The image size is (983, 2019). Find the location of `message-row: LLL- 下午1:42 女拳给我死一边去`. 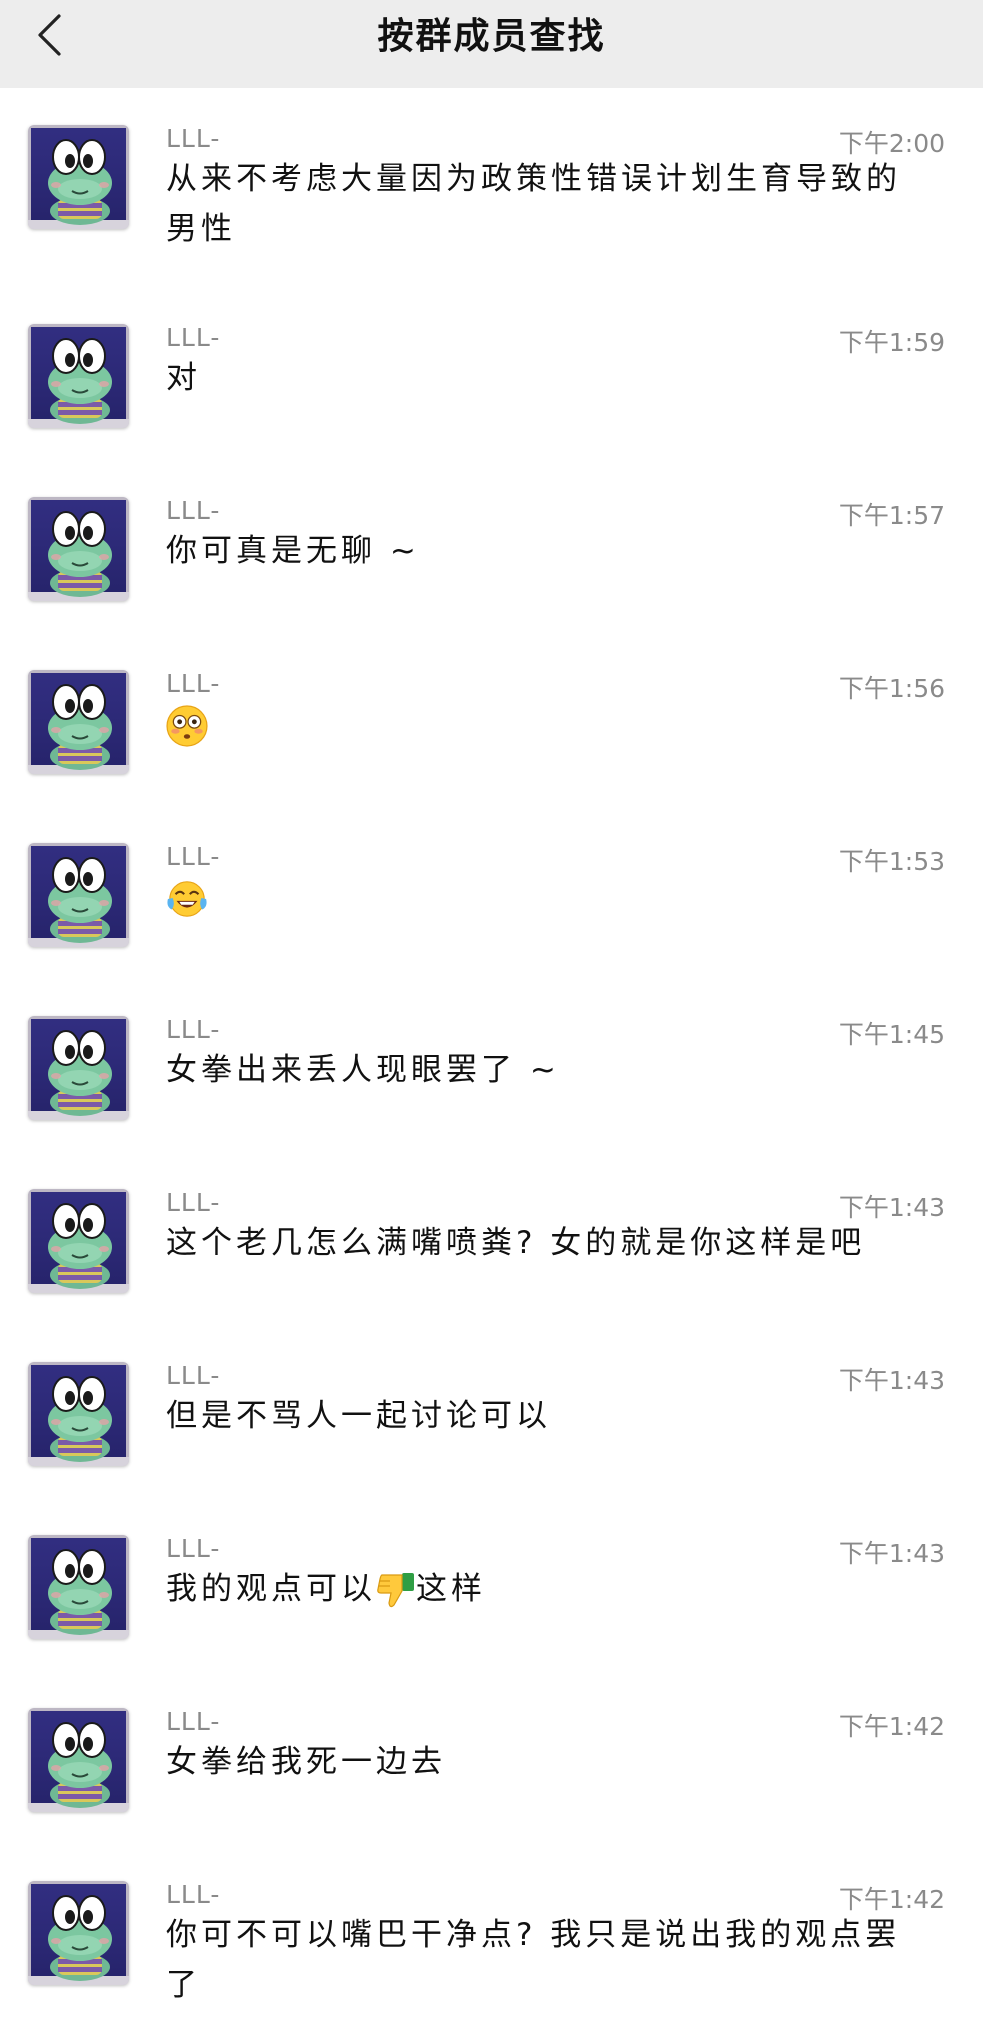

message-row: LLL- 下午1:42 女拳给我死一边去 is located at coordinates (491, 1792).